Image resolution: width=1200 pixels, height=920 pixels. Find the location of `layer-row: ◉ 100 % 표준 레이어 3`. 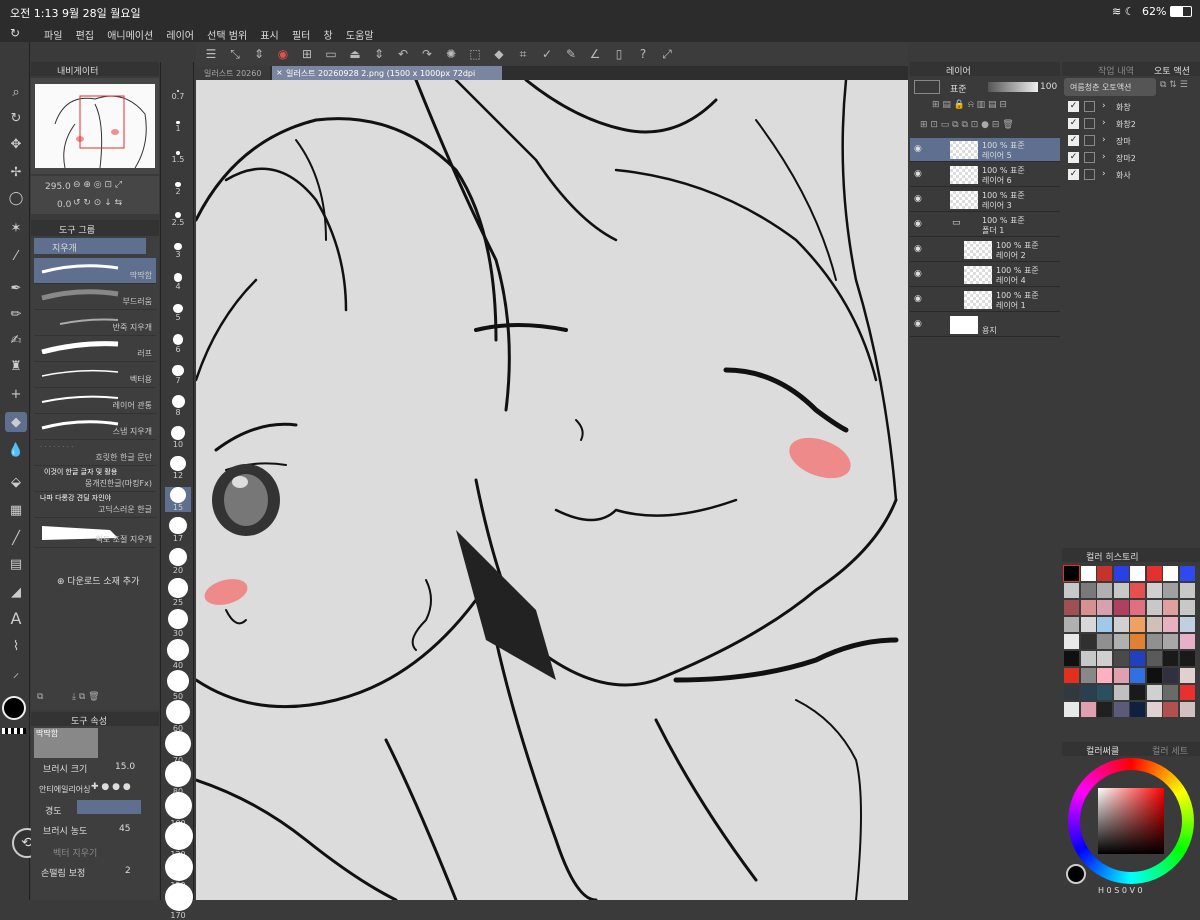

layer-row: ◉ 100 % 표준 레이어 3 is located at coordinates (985, 200).